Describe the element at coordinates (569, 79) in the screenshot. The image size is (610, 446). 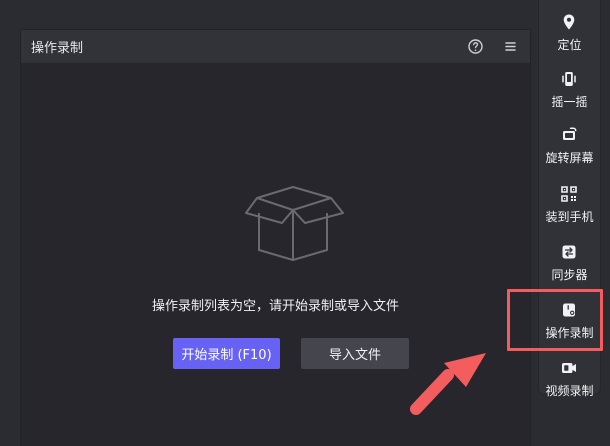
I see `shake-icon` at that location.